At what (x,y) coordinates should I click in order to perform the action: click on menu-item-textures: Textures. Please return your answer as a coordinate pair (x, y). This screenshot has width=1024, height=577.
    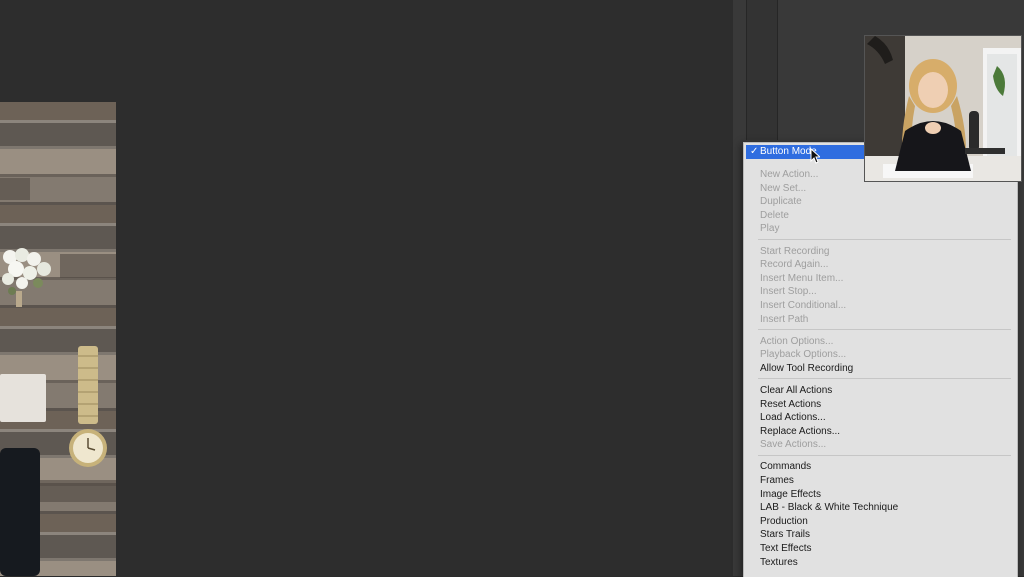
    Looking at the image, I should click on (880, 563).